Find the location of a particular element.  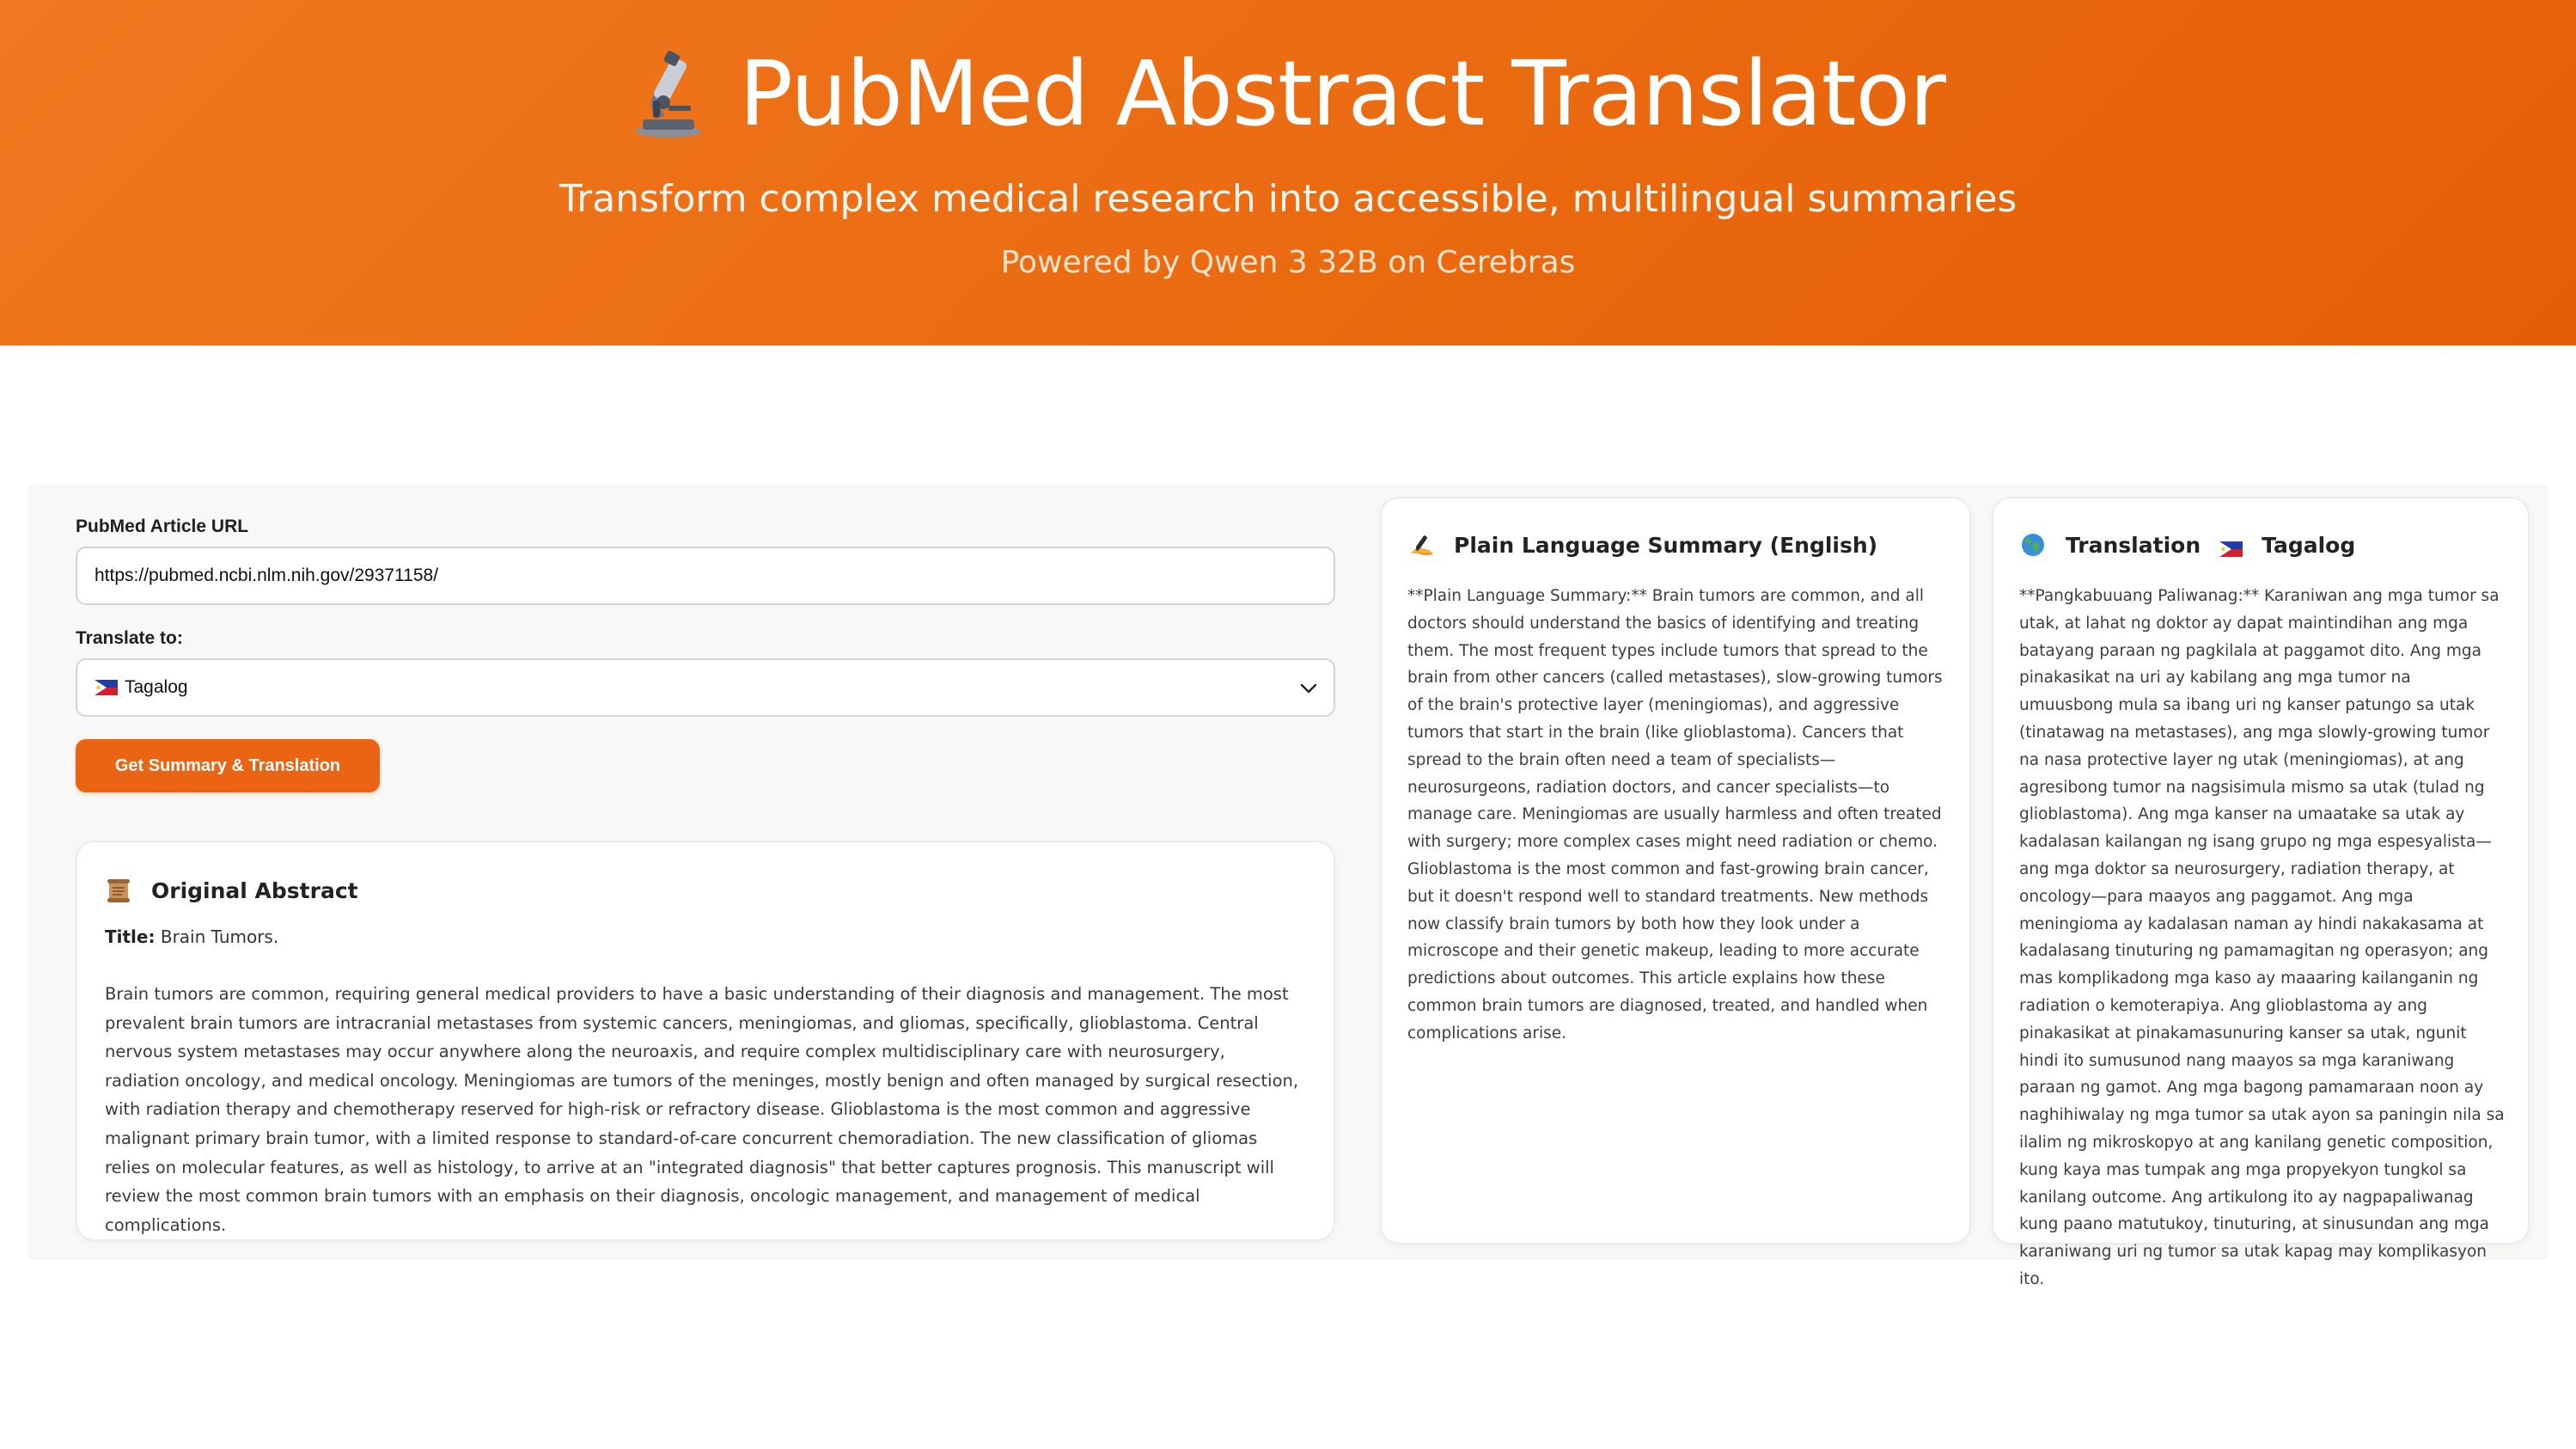

language-selected-value: Tagalog is located at coordinates (156, 687).